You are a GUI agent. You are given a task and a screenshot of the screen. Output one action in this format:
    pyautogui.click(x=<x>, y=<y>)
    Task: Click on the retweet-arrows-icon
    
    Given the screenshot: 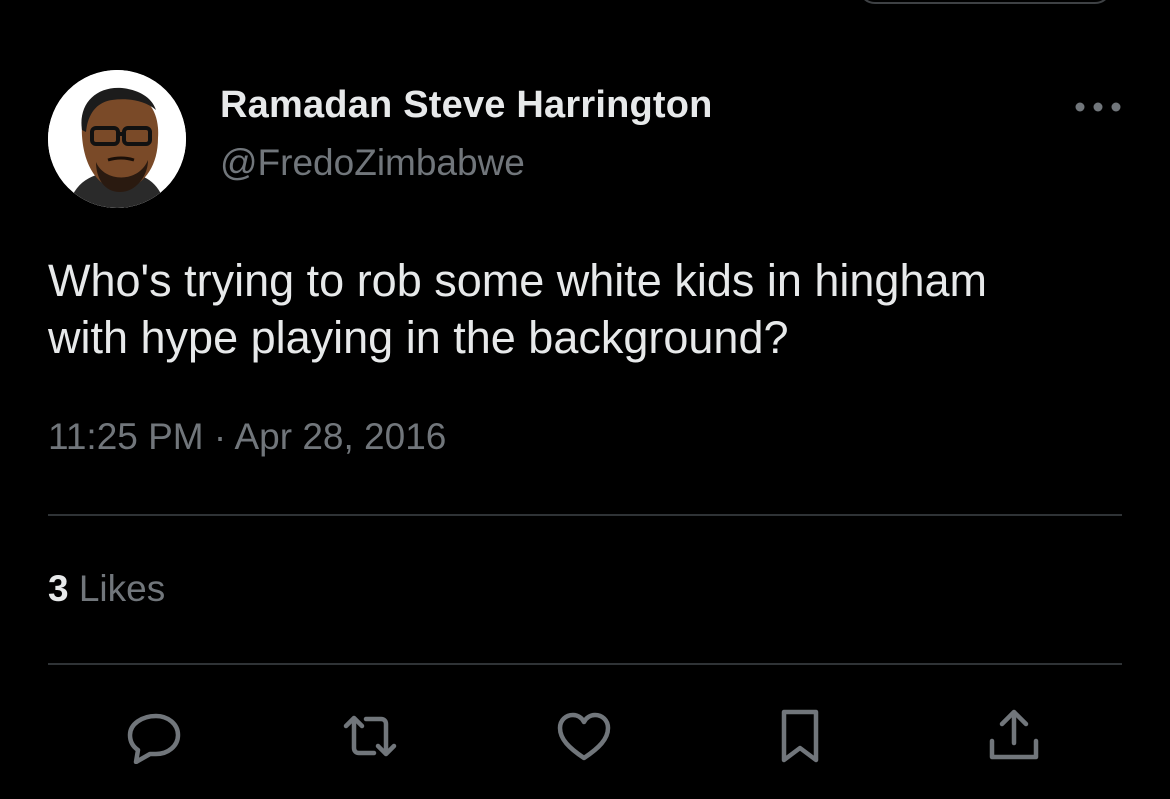 What is the action you would take?
    pyautogui.click(x=370, y=736)
    